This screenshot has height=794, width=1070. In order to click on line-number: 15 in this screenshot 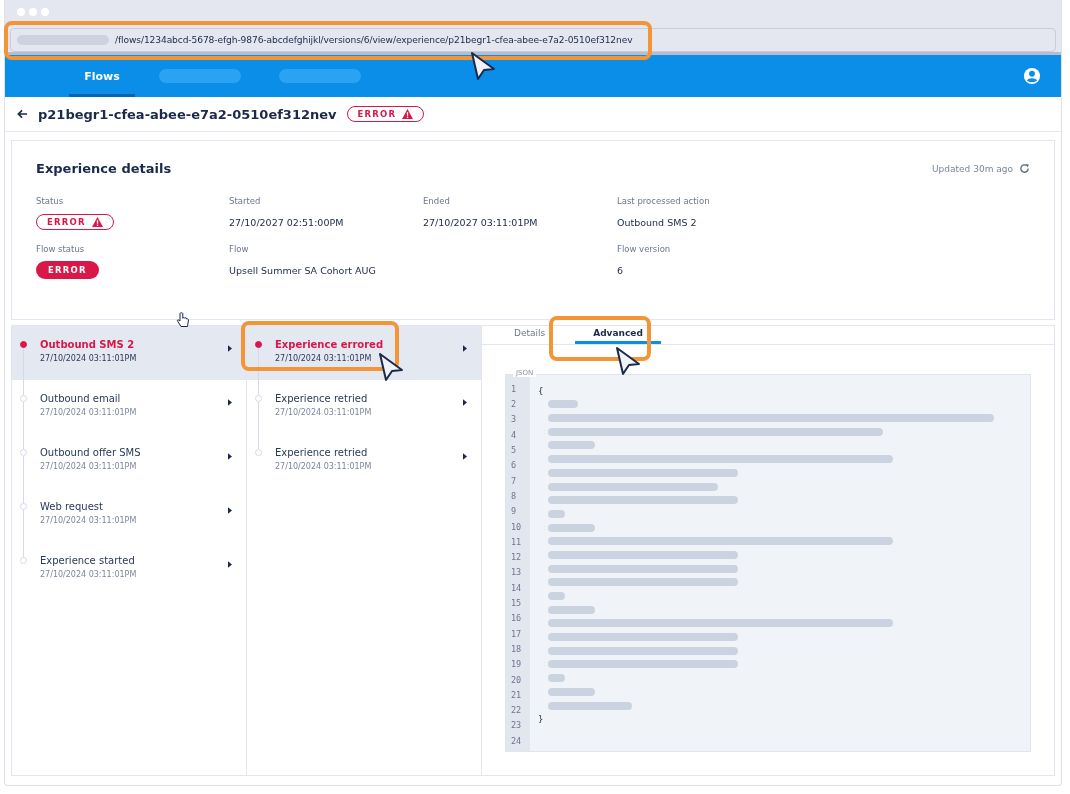, I will do `click(516, 604)`.